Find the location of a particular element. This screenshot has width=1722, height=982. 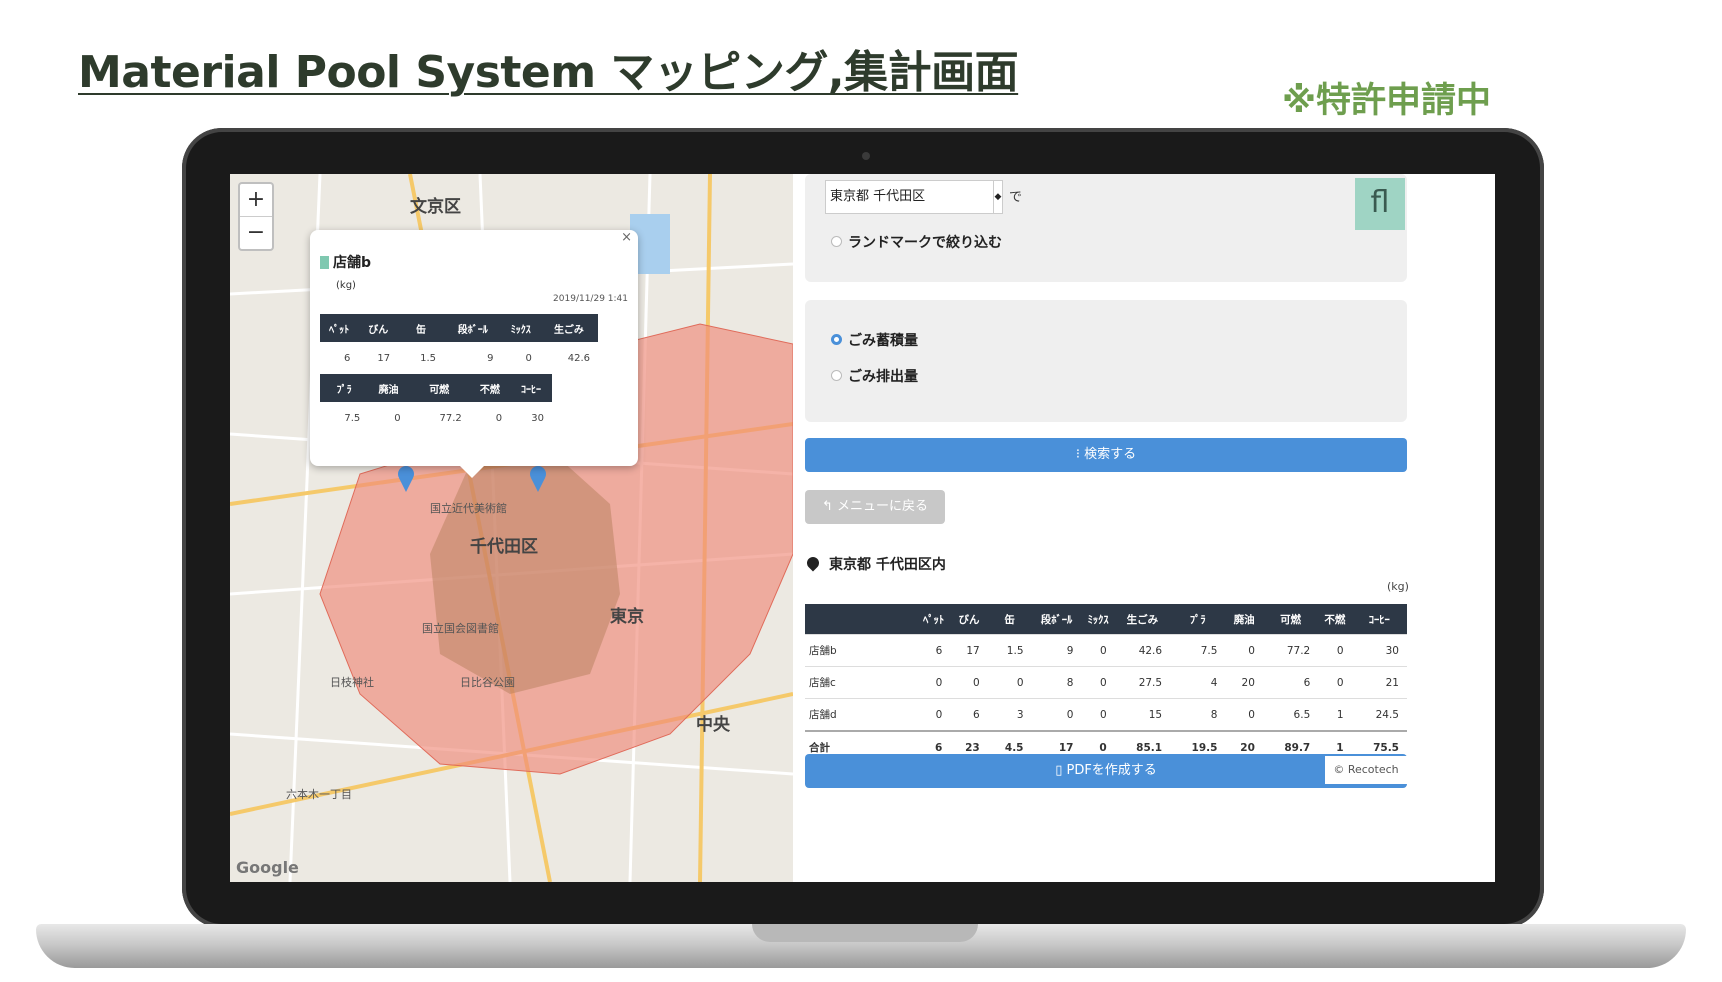

popup-cell: 9 is located at coordinates (490, 358).